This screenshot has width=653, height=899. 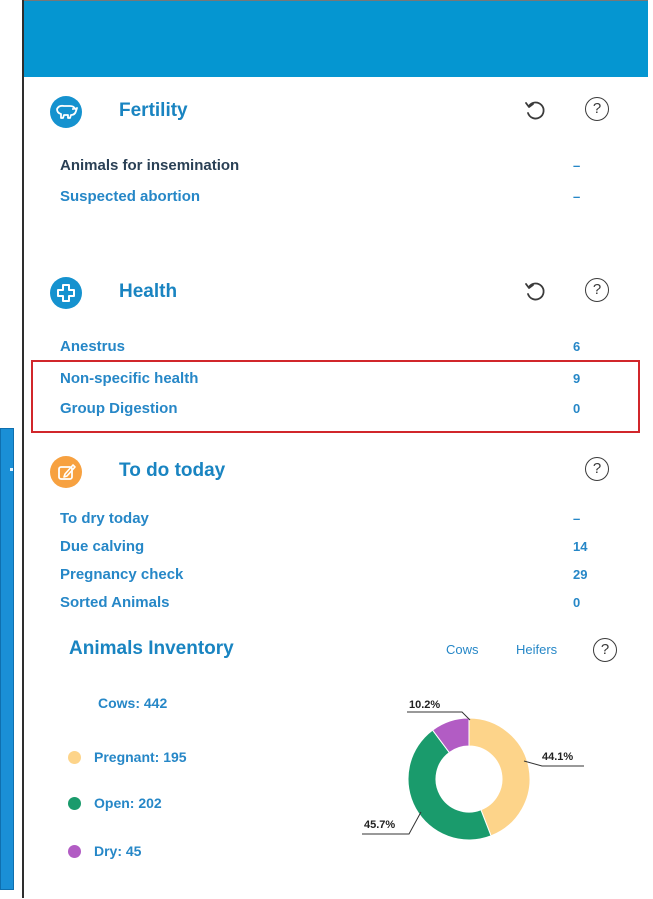 What do you see at coordinates (330, 166) in the screenshot?
I see `list-item: Animals for insemination –` at bounding box center [330, 166].